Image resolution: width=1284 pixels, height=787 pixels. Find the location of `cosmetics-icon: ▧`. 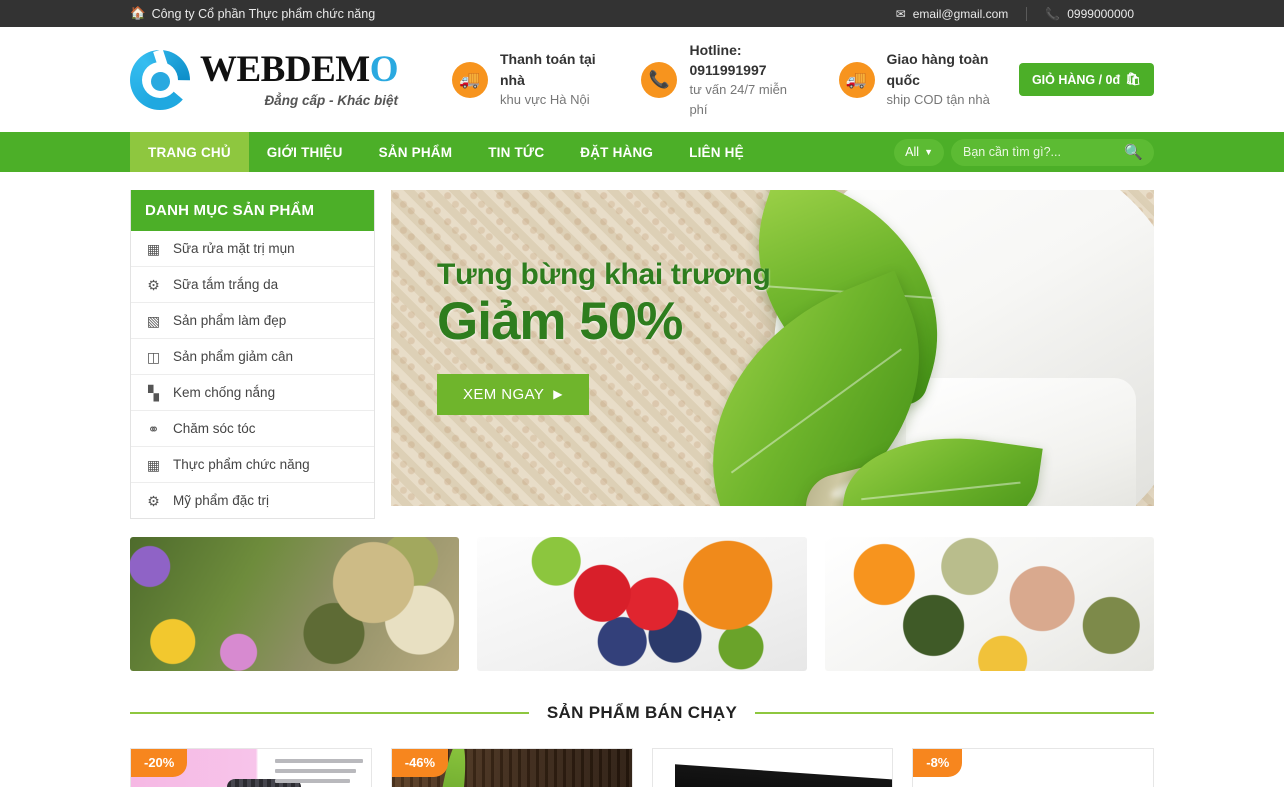

cosmetics-icon: ▧ is located at coordinates (153, 320).